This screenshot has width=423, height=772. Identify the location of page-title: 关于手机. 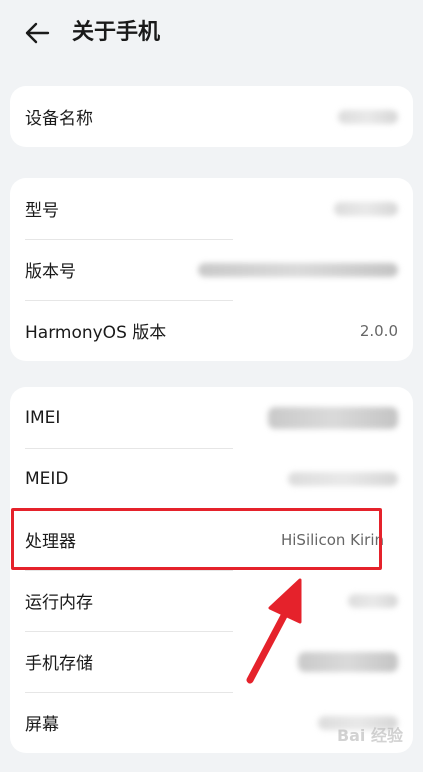
(116, 32).